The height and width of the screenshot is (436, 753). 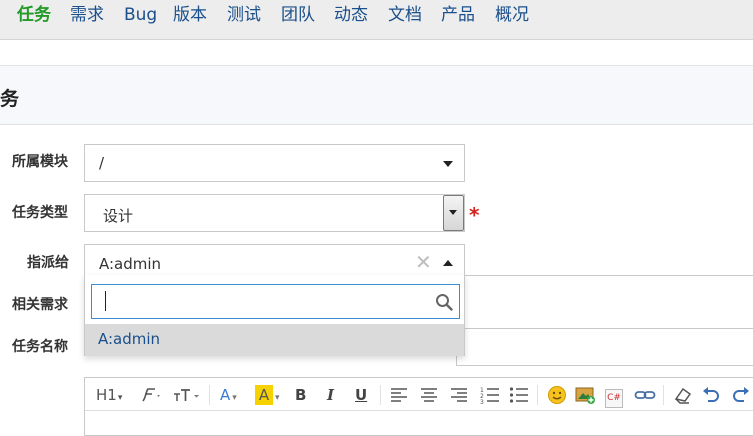 What do you see at coordinates (474, 215) in the screenshot?
I see `required-marker: *` at bounding box center [474, 215].